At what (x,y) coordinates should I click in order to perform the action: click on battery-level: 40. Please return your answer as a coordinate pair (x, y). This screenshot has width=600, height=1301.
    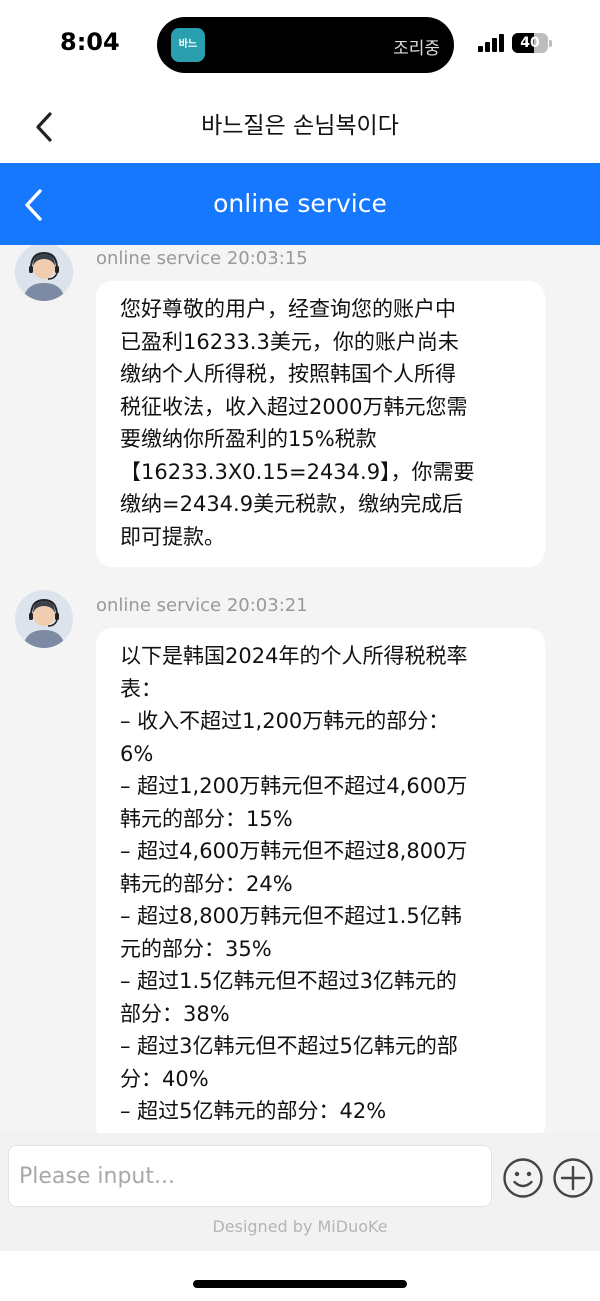
    Looking at the image, I should click on (530, 43).